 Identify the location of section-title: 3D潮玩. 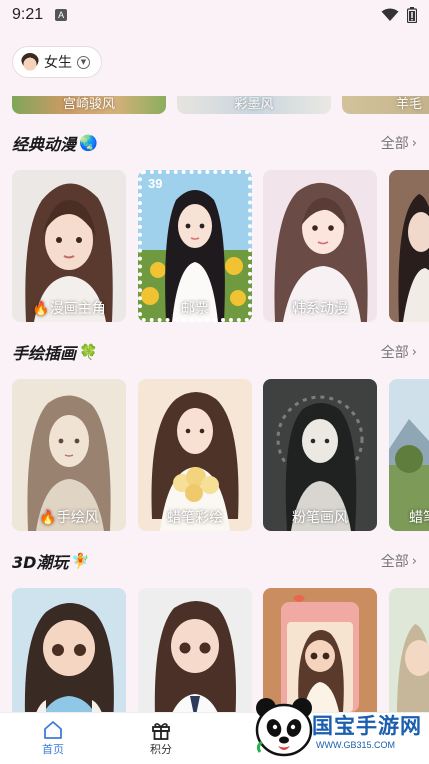
(40, 562).